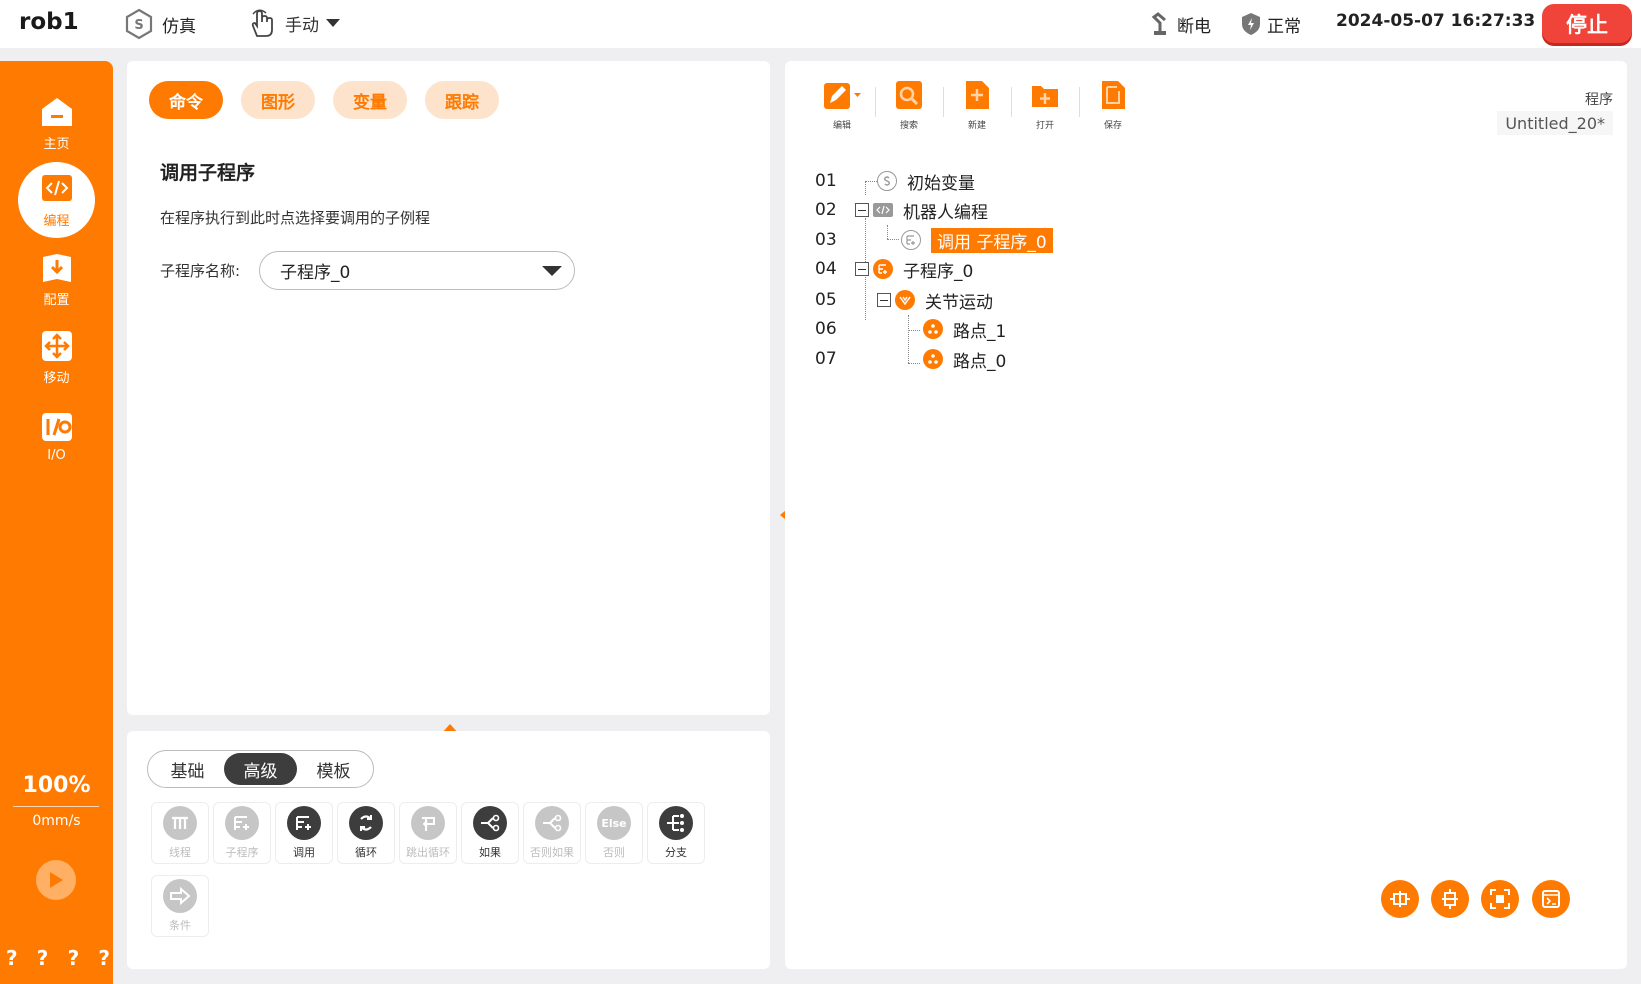 The image size is (1641, 984). I want to click on expand-vertical-icon, so click(1450, 899).